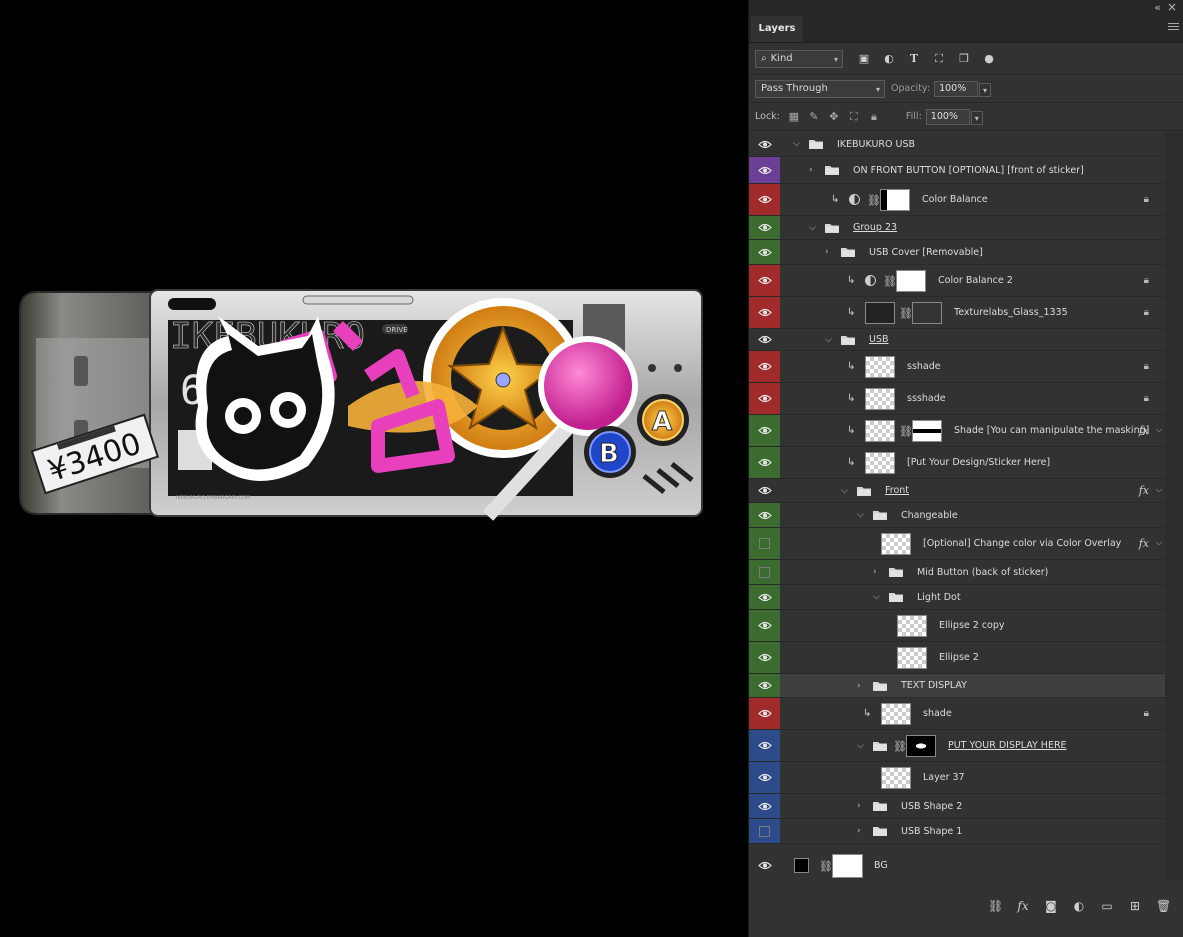 The image size is (1183, 937). What do you see at coordinates (1157, 7) in the screenshot?
I see `collapse-icon: «` at bounding box center [1157, 7].